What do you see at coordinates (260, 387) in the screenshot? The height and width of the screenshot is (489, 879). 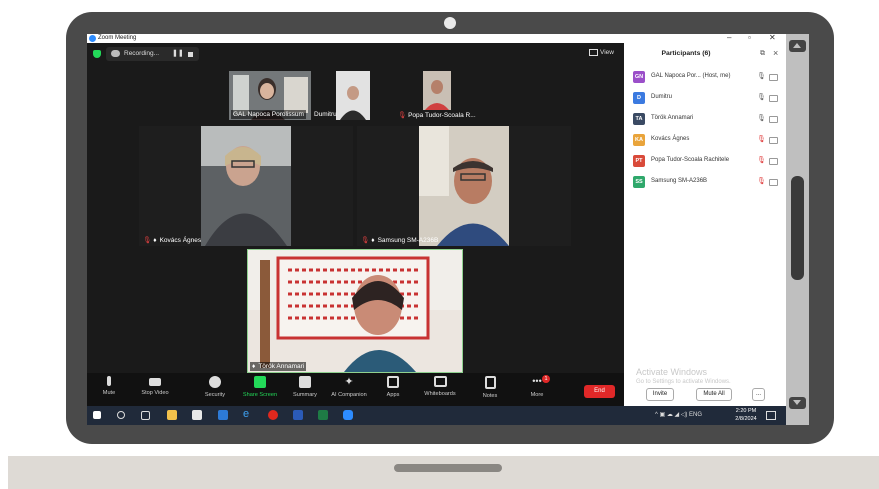 I see `share-screen-button: Share Screen` at bounding box center [260, 387].